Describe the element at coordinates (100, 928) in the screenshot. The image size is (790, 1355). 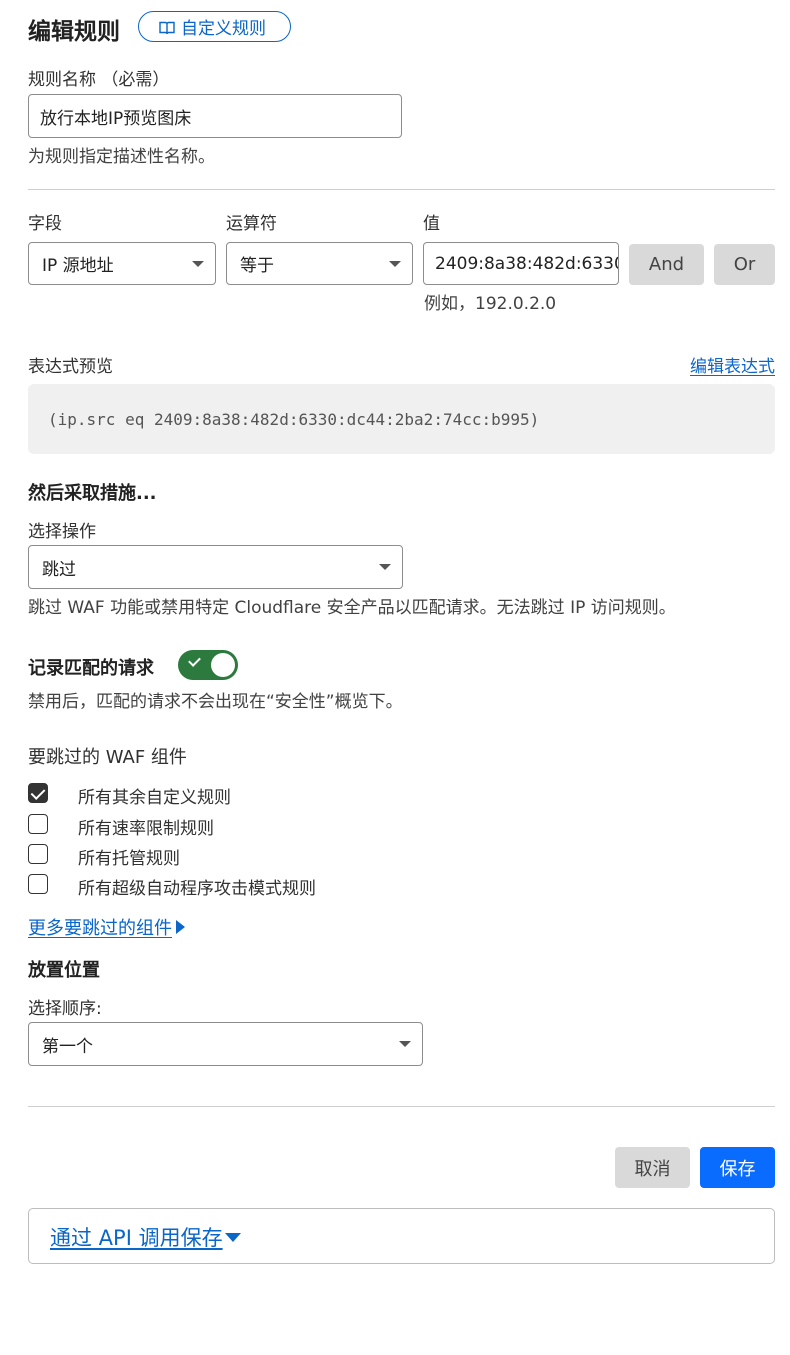
I see `more-components-link: 更多要跳过的组件` at that location.